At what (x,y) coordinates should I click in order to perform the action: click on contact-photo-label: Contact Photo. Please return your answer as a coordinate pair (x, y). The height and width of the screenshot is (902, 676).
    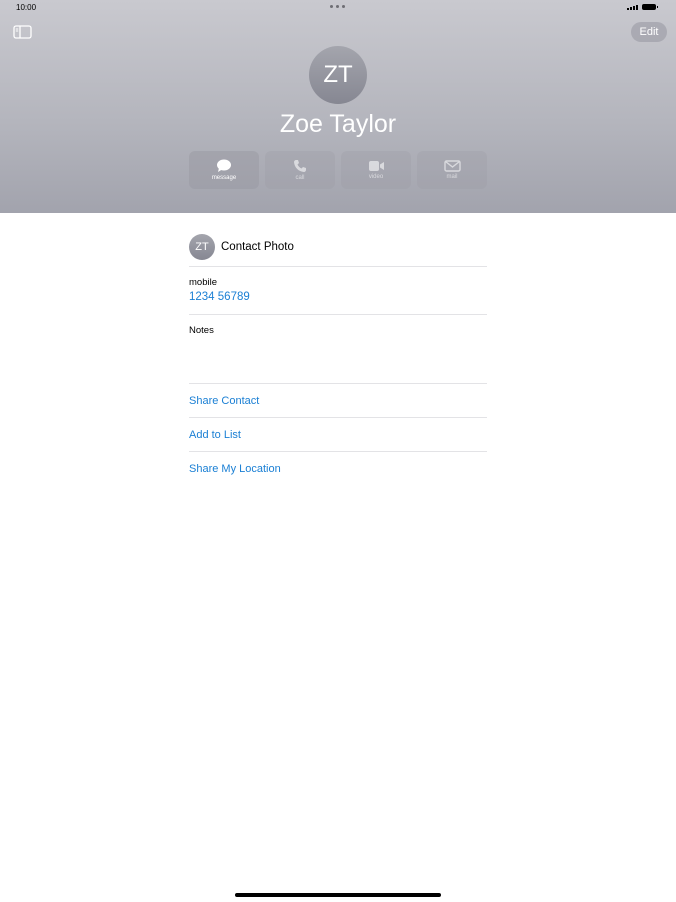
    Looking at the image, I should click on (257, 247).